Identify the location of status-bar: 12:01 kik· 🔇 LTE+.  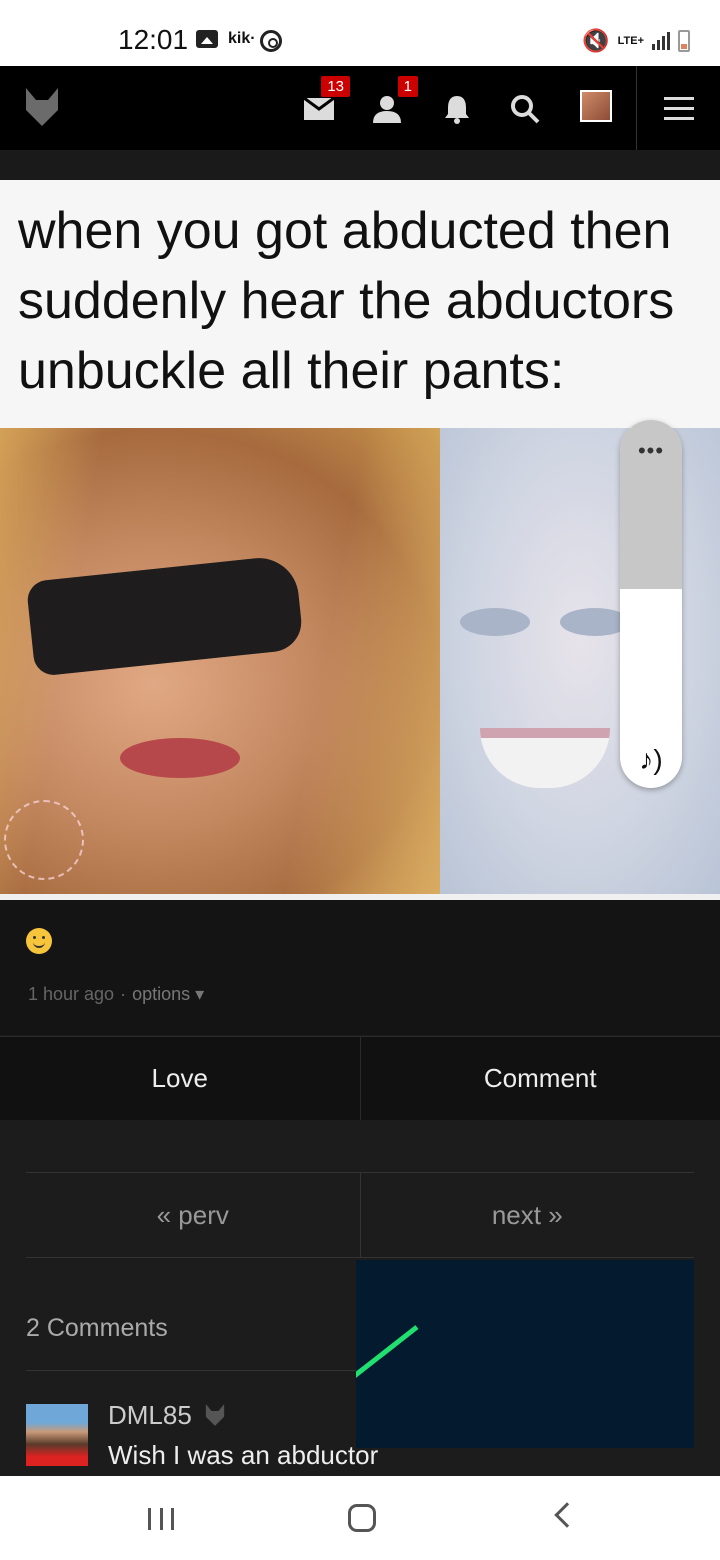
(360, 33).